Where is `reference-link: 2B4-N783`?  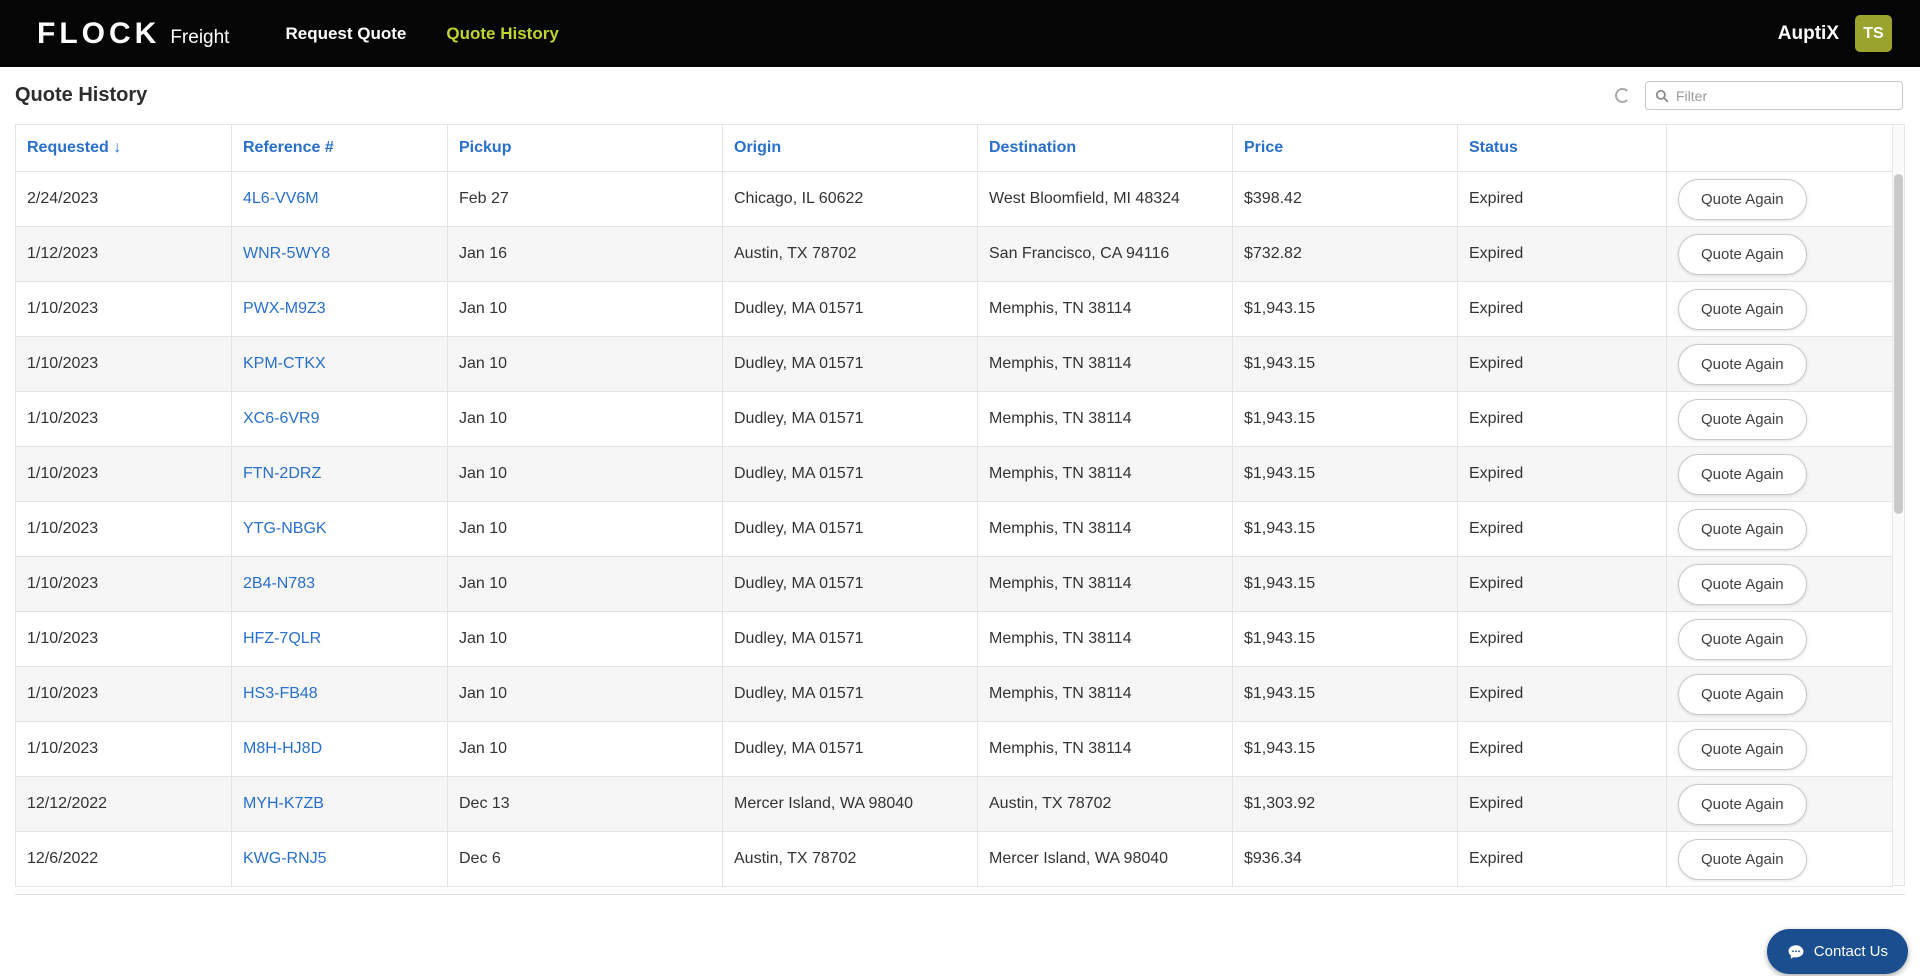 reference-link: 2B4-N783 is located at coordinates (279, 583).